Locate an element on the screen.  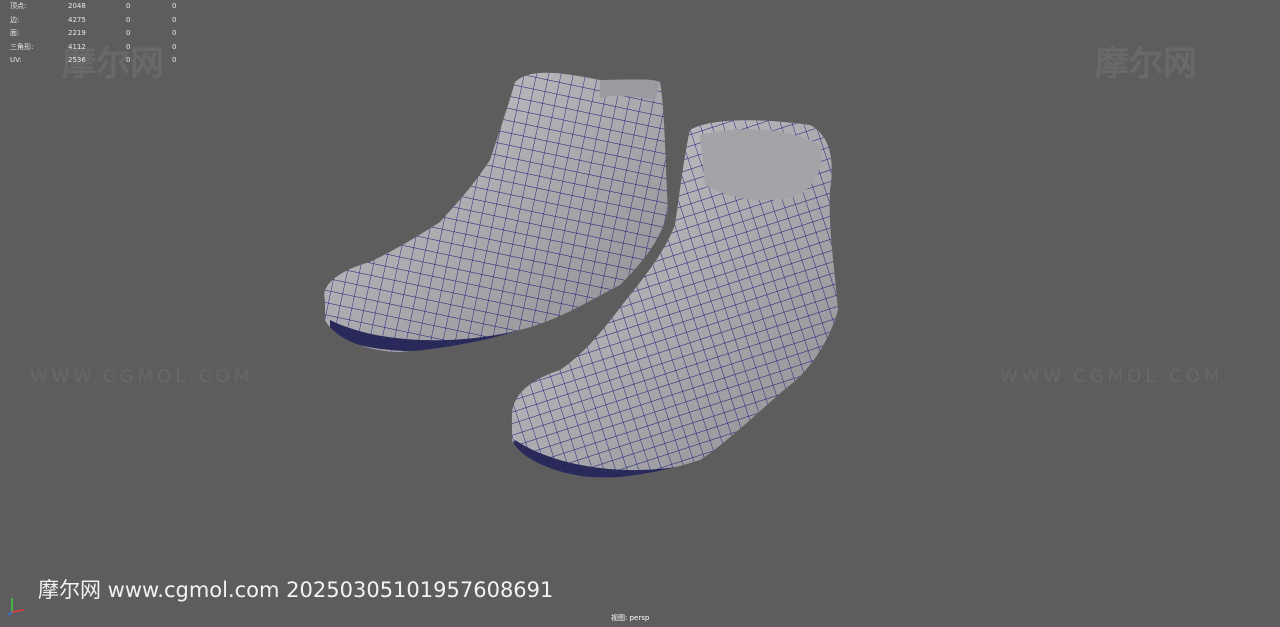
hud-label: 边: is located at coordinates (15, 19).